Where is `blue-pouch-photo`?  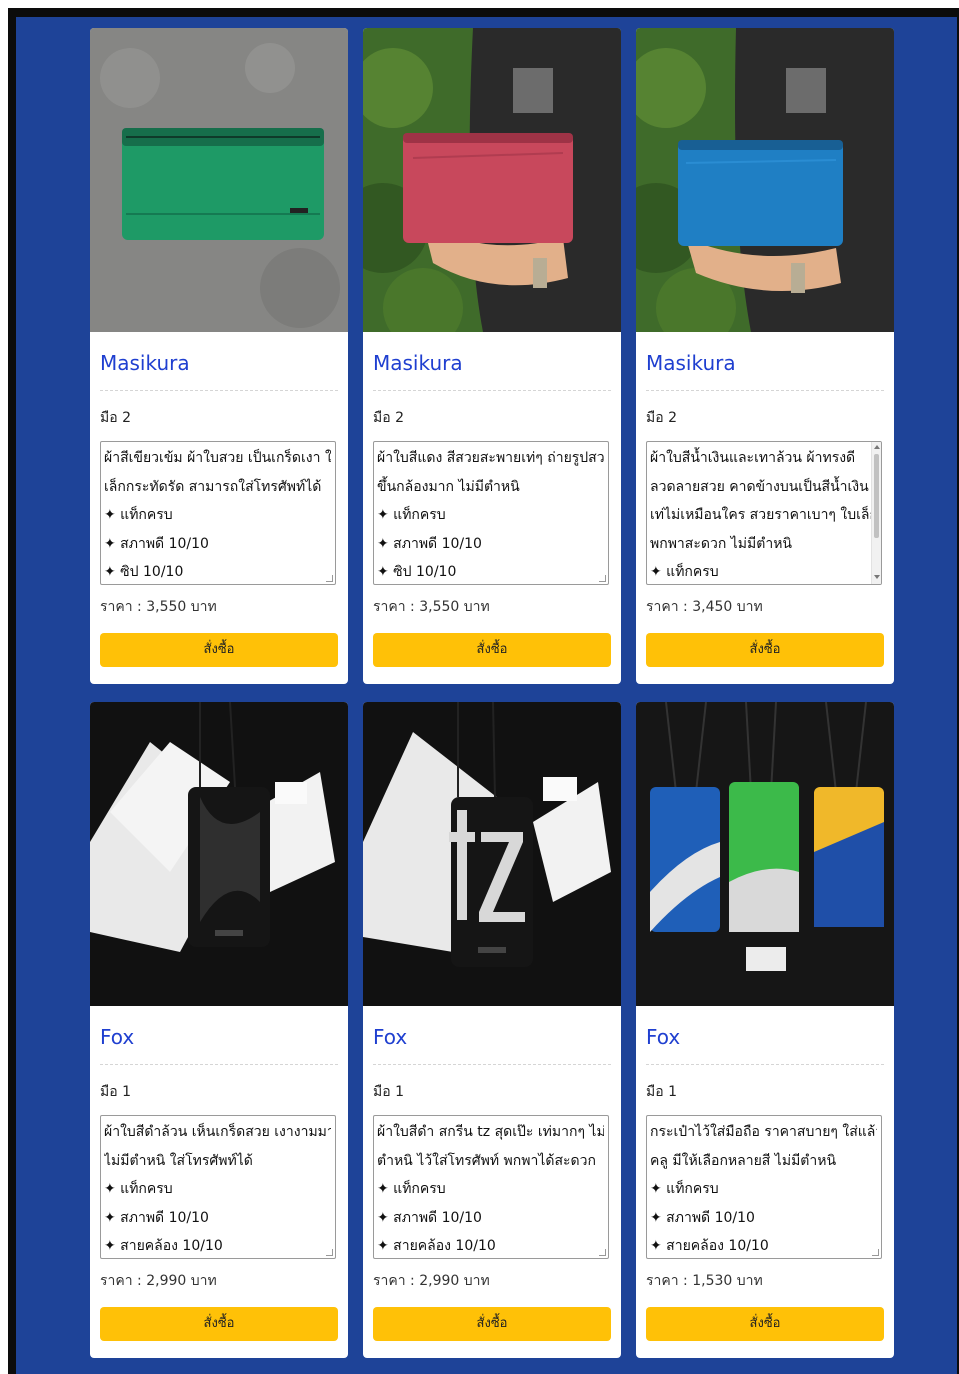 blue-pouch-photo is located at coordinates (765, 180).